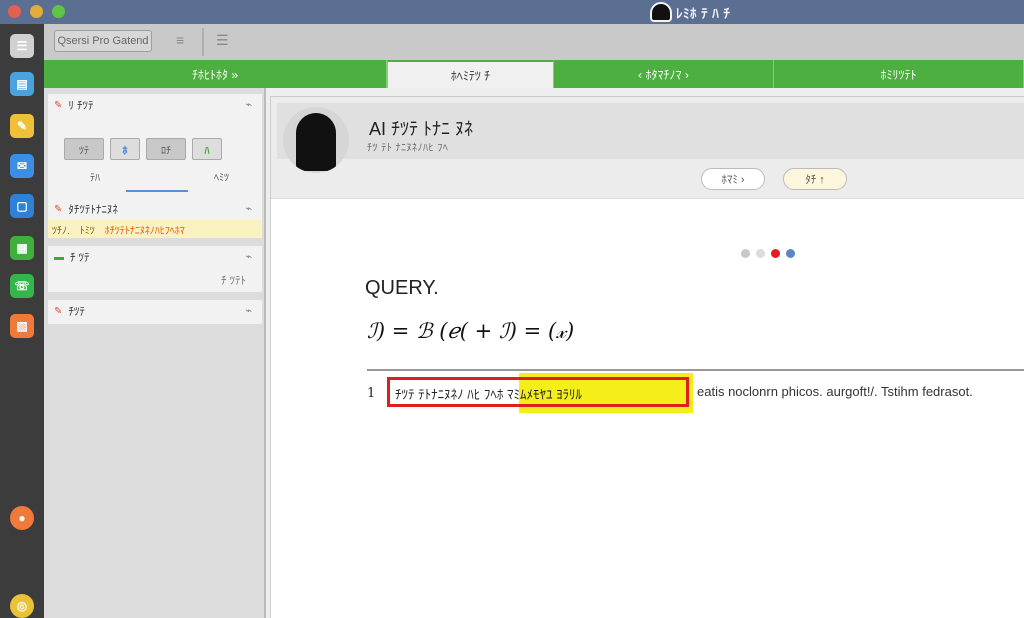 This screenshot has height=618, width=1024. Describe the element at coordinates (470, 74) in the screenshot. I see `tab-2-active: ﾎﾍﾐﾃﾂ ﾁ` at that location.